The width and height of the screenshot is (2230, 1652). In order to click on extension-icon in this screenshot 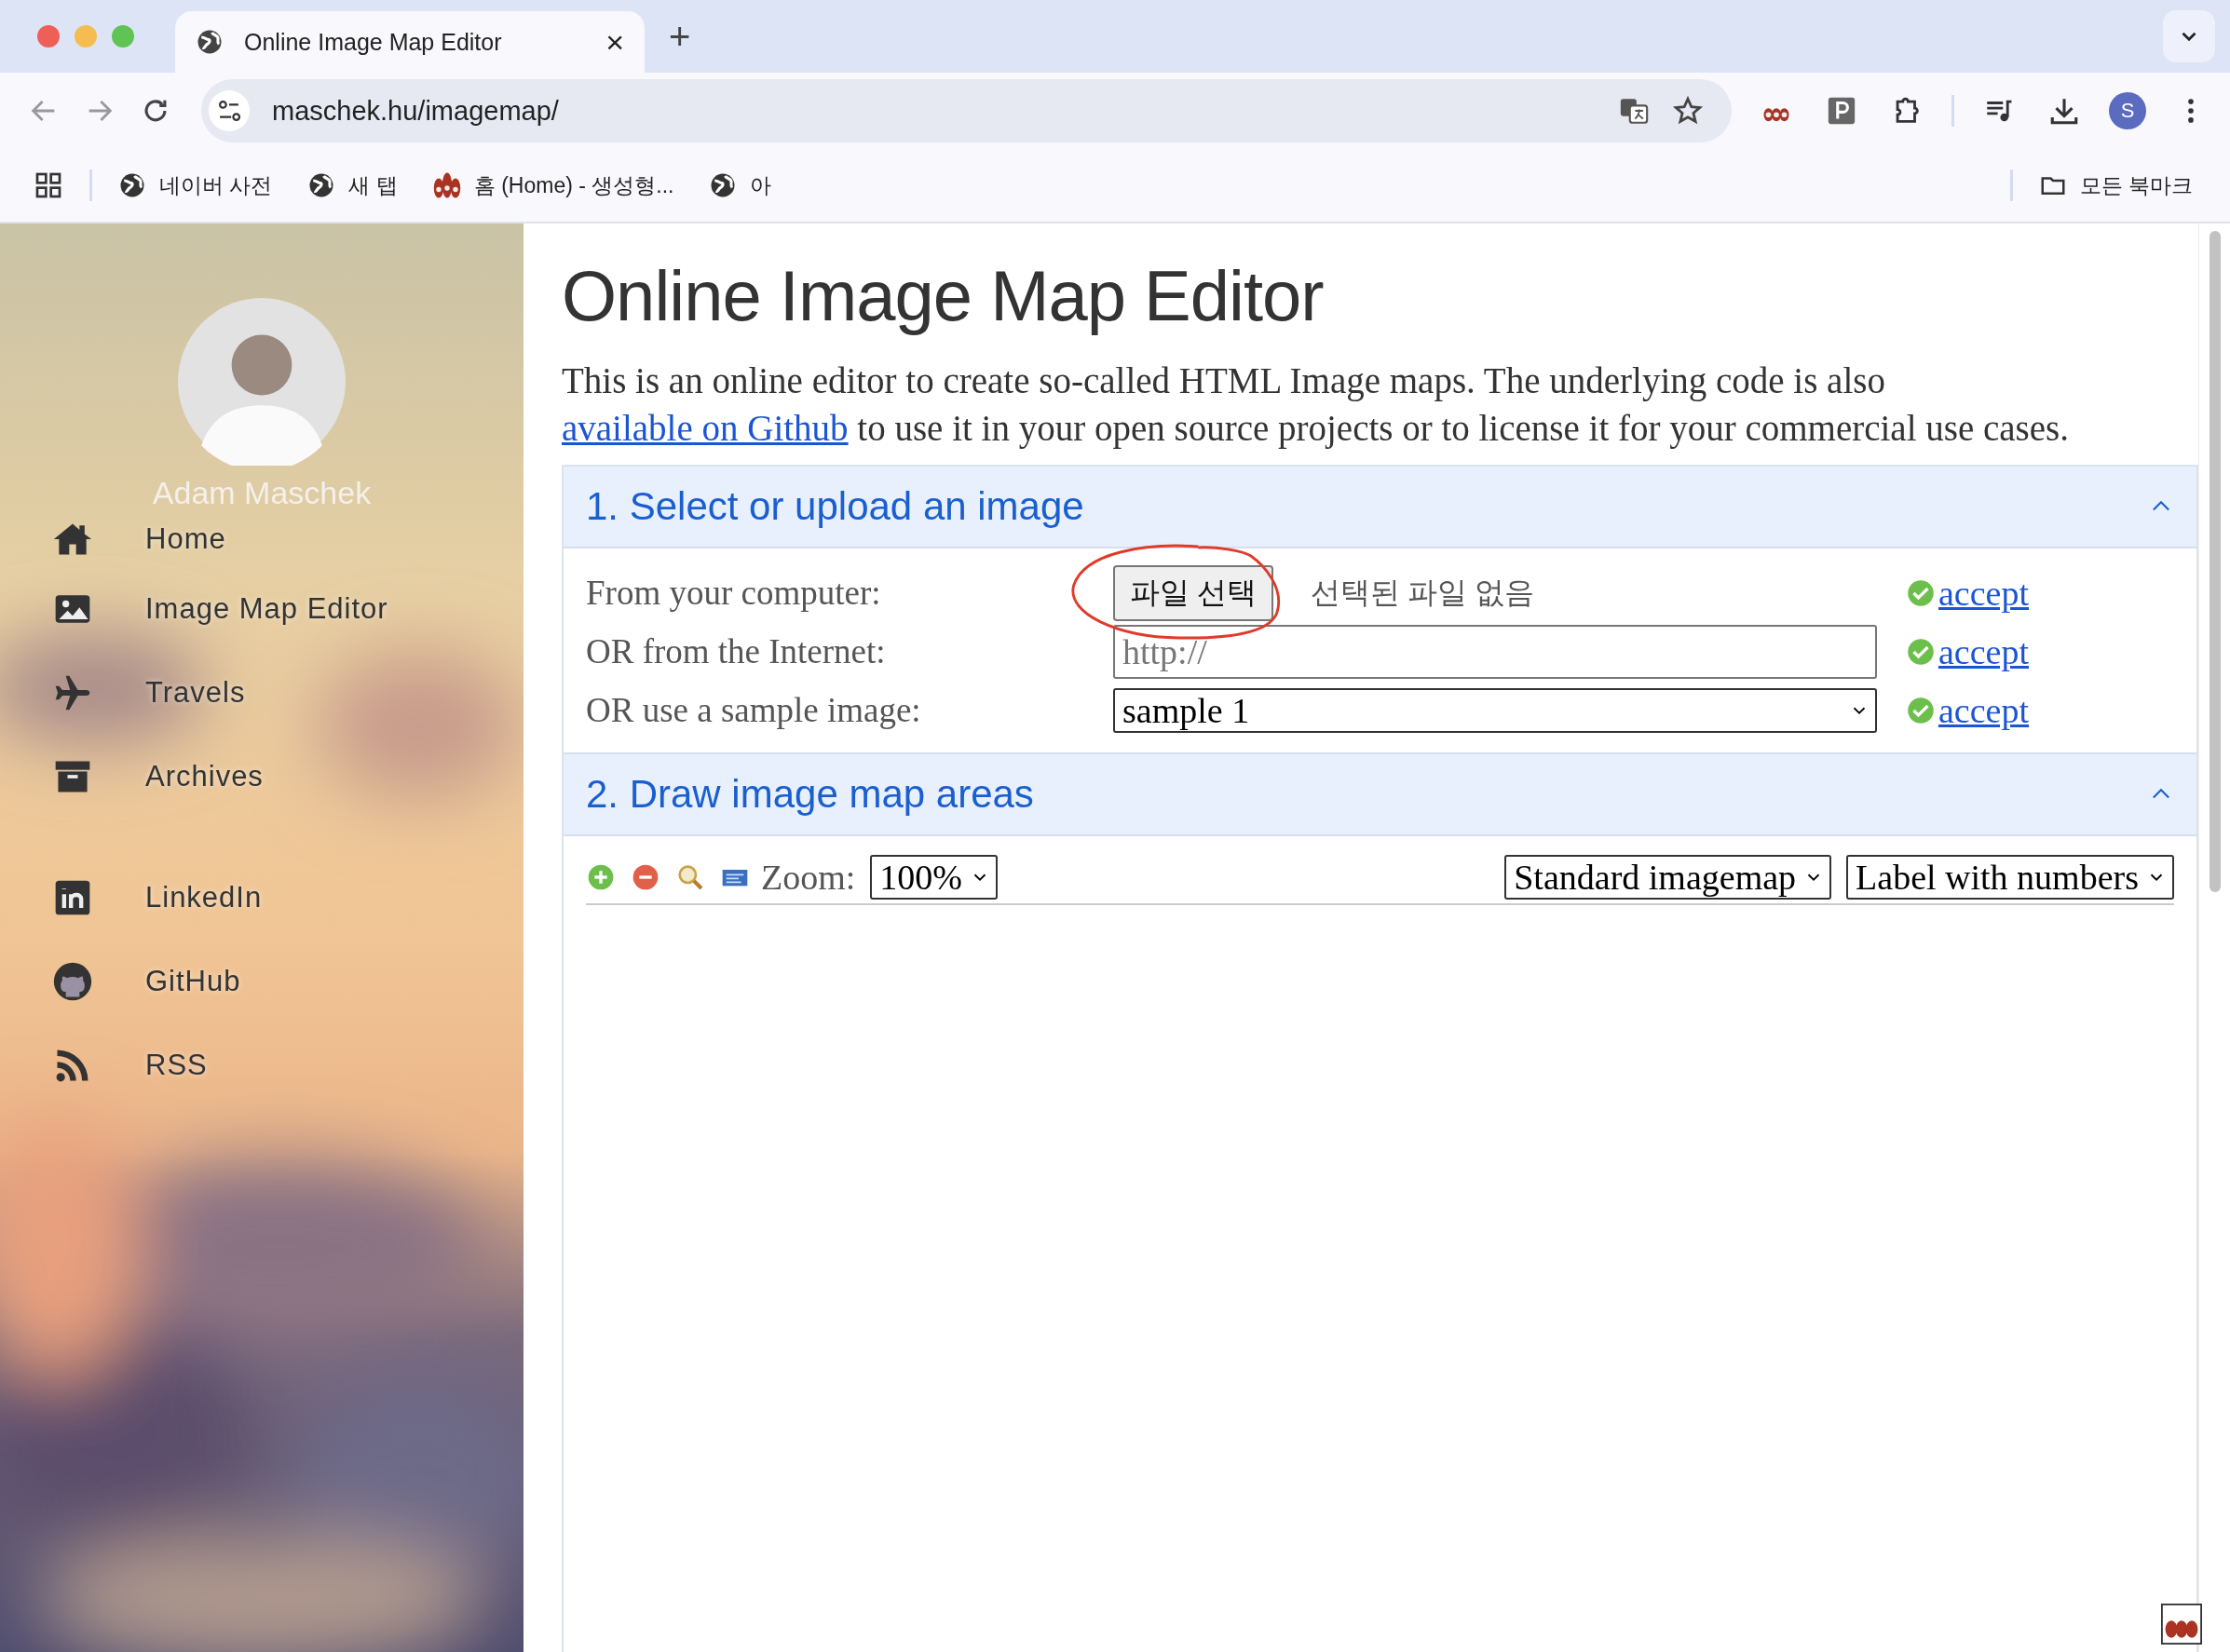, I will do `click(2181, 1624)`.